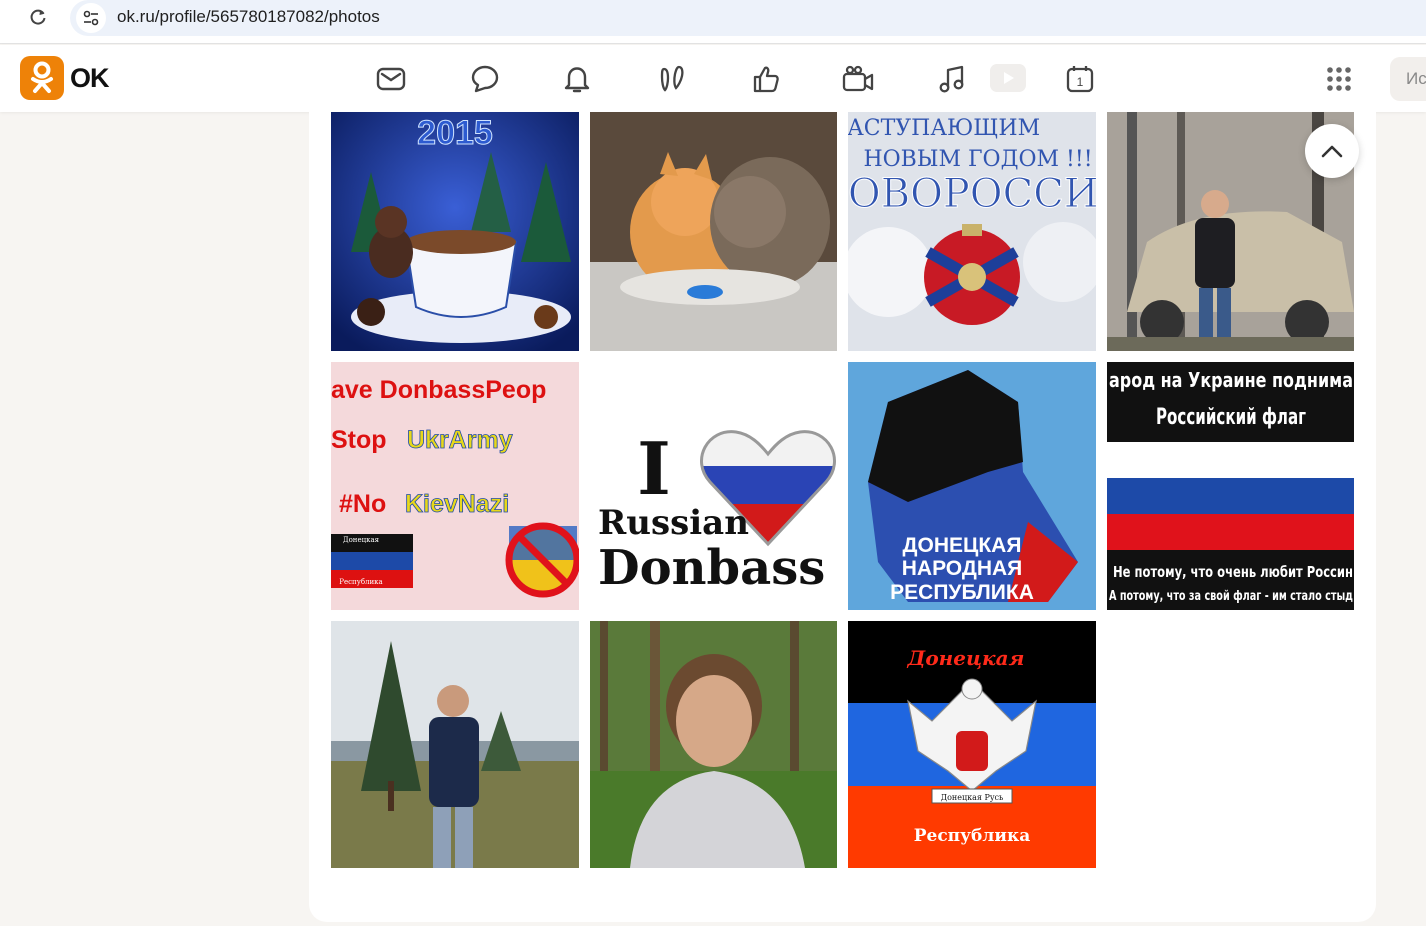 This screenshot has width=1426, height=926. I want to click on photo-3-text-0: НАСТУПАЮЩИМ, so click(944, 128).